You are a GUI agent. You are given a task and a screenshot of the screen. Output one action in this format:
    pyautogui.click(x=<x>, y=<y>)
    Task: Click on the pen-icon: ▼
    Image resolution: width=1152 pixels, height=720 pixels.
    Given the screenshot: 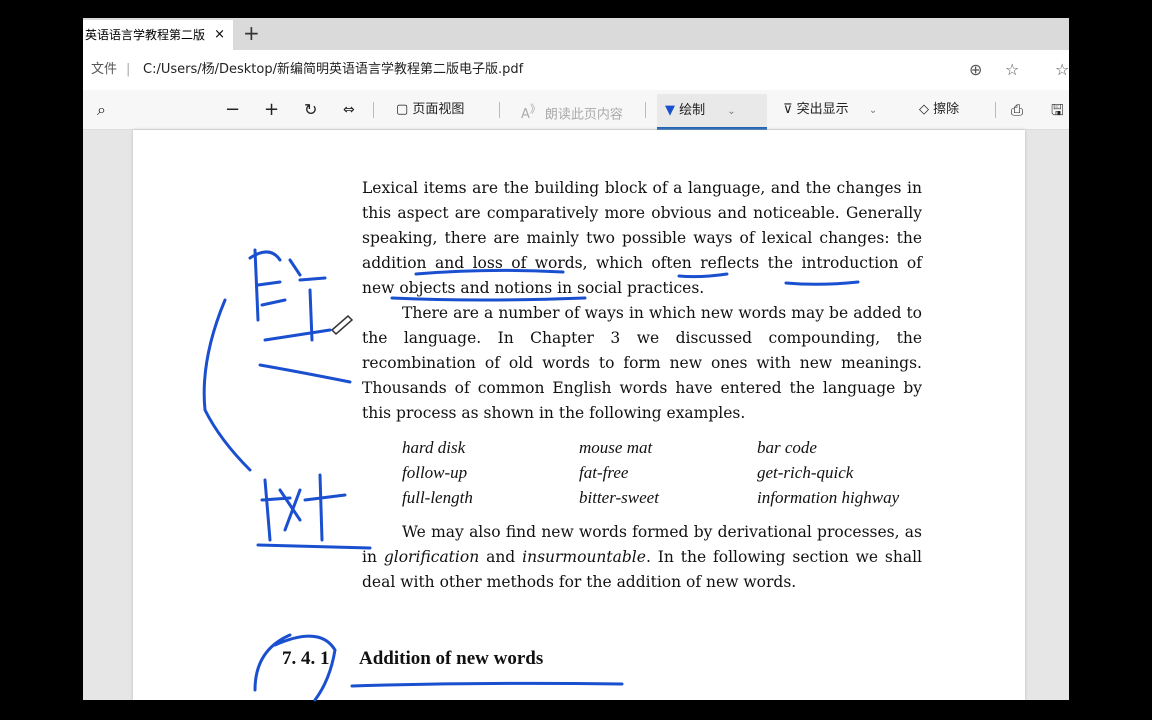 What is the action you would take?
    pyautogui.click(x=670, y=110)
    